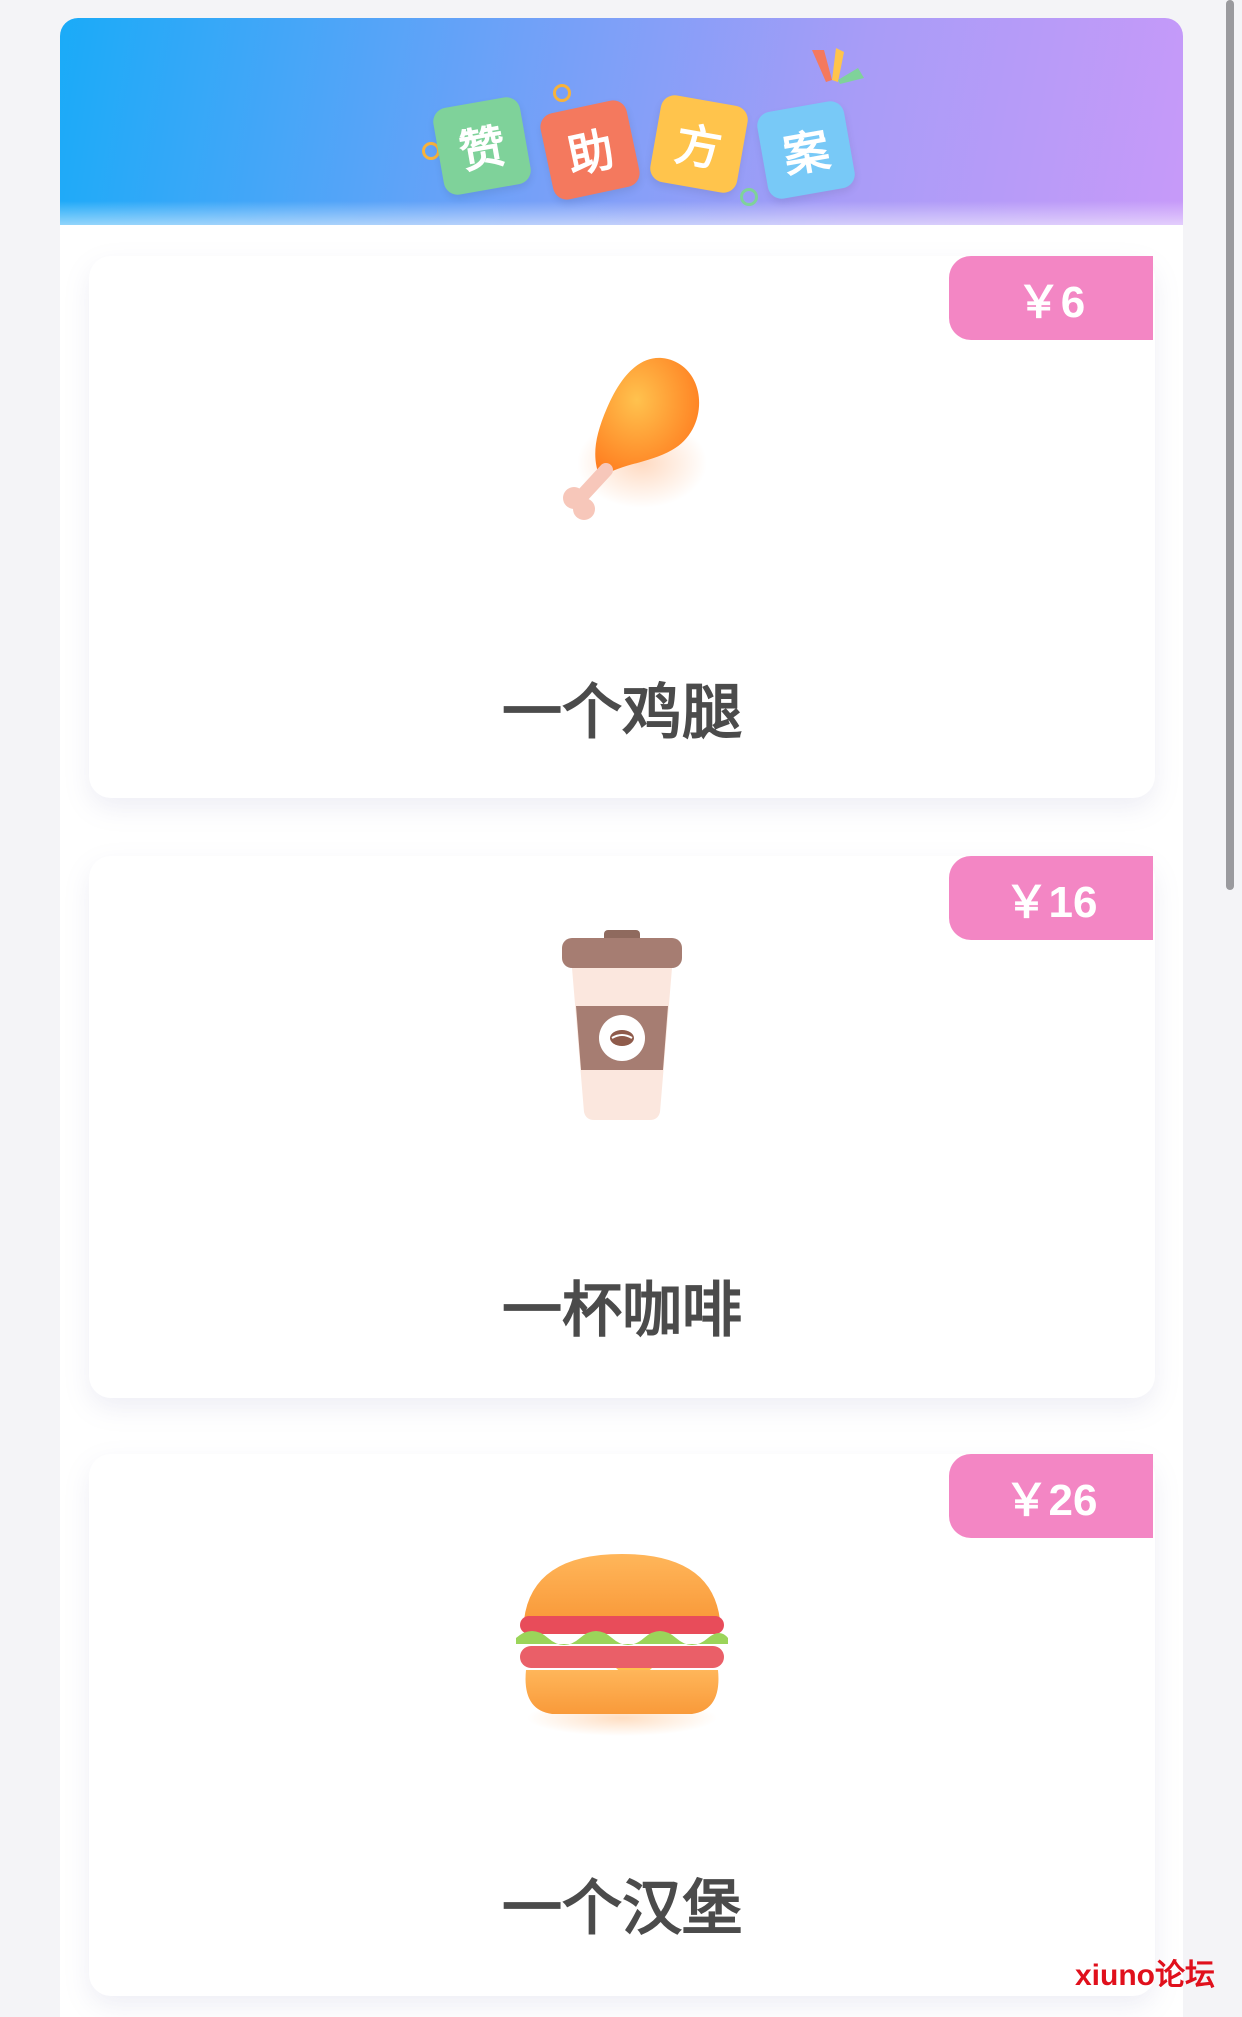 This screenshot has height=2017, width=1242. Describe the element at coordinates (622, 713) in the screenshot. I see `plan-label: 一个鸡腿` at that location.